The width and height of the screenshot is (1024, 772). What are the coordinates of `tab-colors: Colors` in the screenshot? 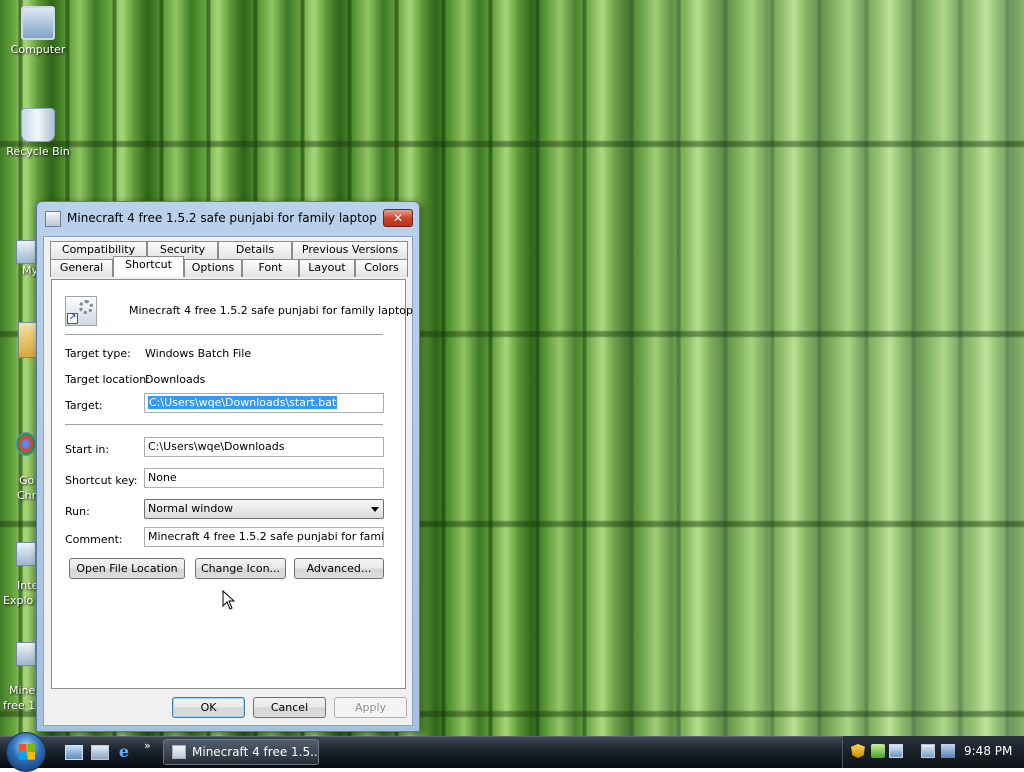 It's located at (381, 268).